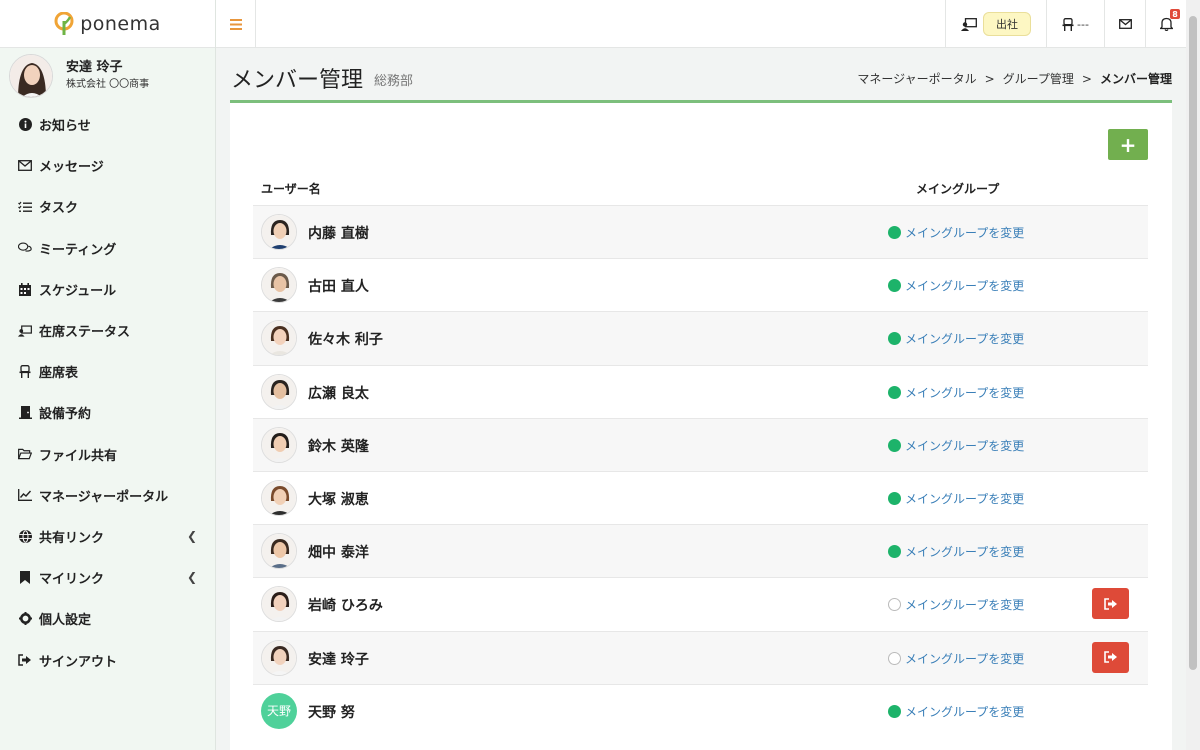 Image resolution: width=1200 pixels, height=750 pixels. What do you see at coordinates (700, 284) in the screenshot?
I see `table-row: 古田 直人 メイングループを変更` at bounding box center [700, 284].